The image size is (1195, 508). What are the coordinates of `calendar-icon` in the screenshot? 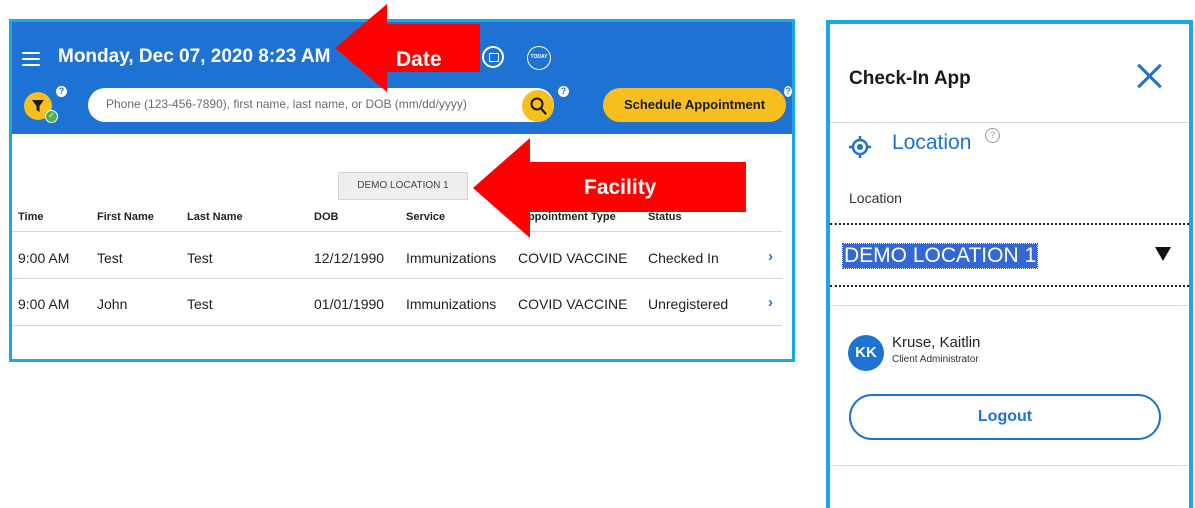 It's located at (493, 57).